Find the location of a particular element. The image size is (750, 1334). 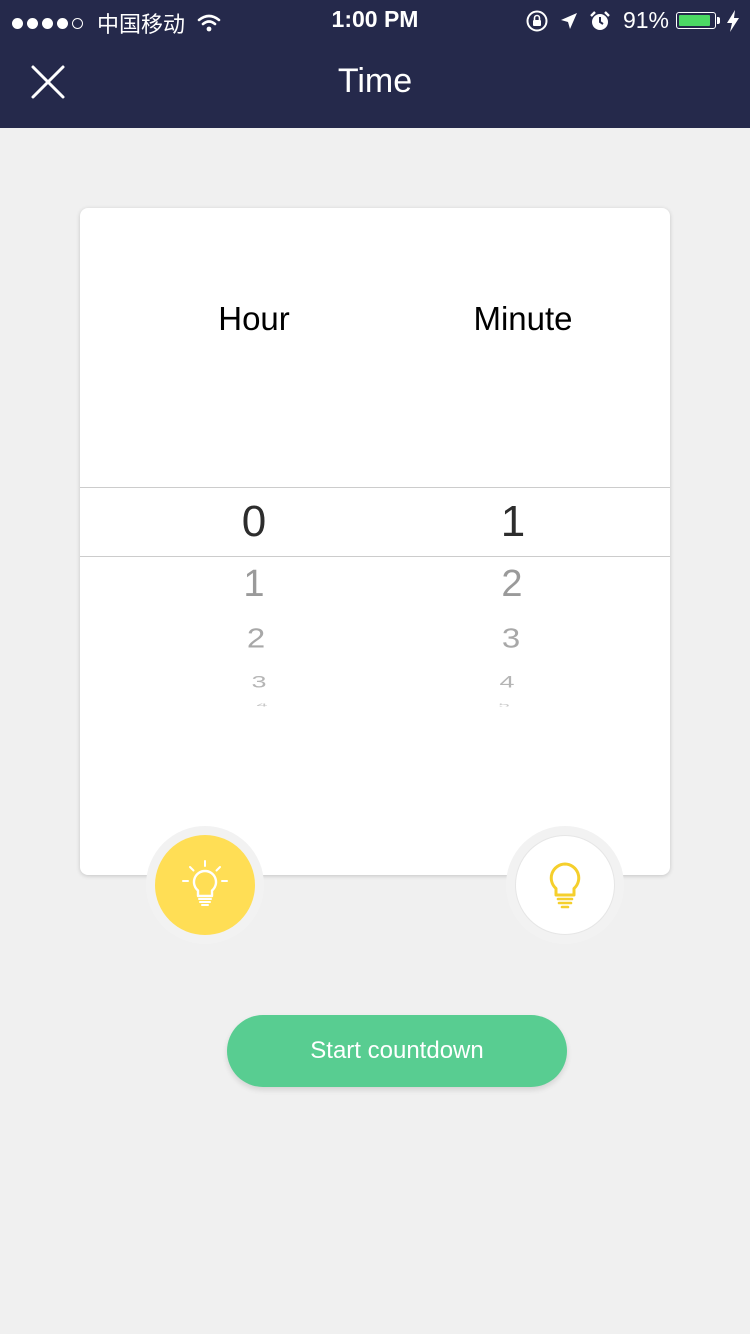

header-bar: 中国移动 1:00 PM 91% Time is located at coordinates (375, 64).